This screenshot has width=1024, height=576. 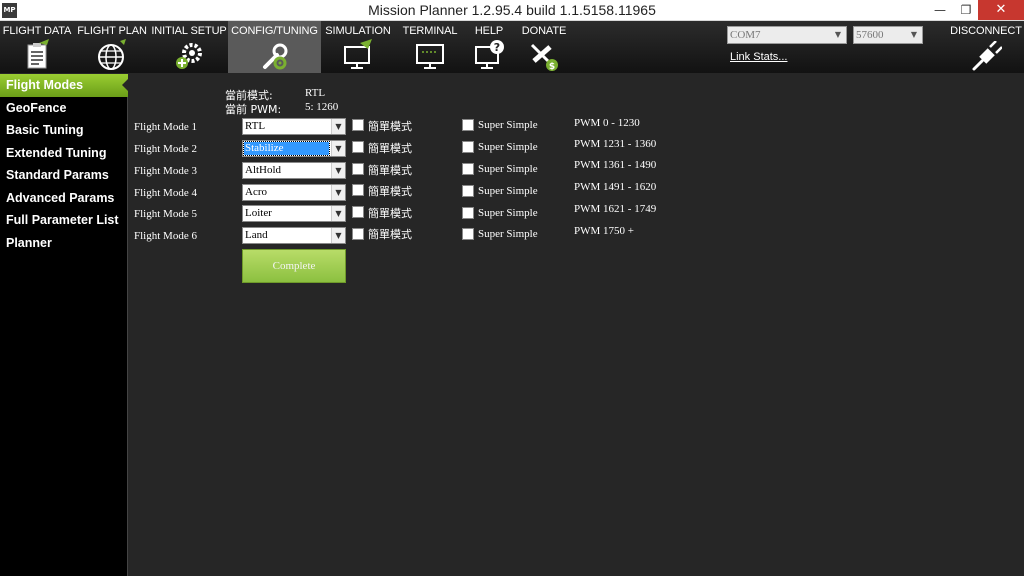 What do you see at coordinates (468, 147) in the screenshot?
I see `super-simple-2-checkbox` at bounding box center [468, 147].